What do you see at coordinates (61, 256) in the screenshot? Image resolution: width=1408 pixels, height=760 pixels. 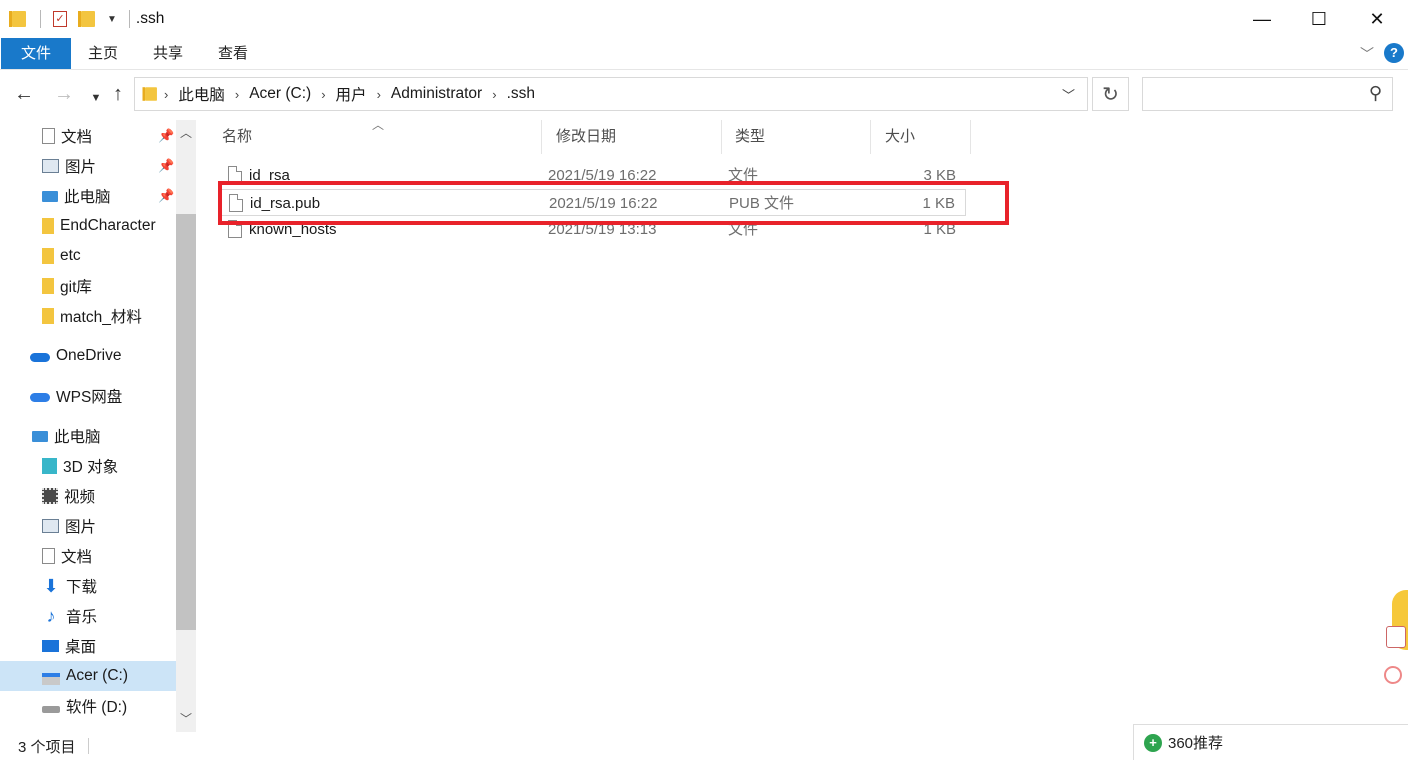 I see `sidebar-item-etc: etc` at bounding box center [61, 256].